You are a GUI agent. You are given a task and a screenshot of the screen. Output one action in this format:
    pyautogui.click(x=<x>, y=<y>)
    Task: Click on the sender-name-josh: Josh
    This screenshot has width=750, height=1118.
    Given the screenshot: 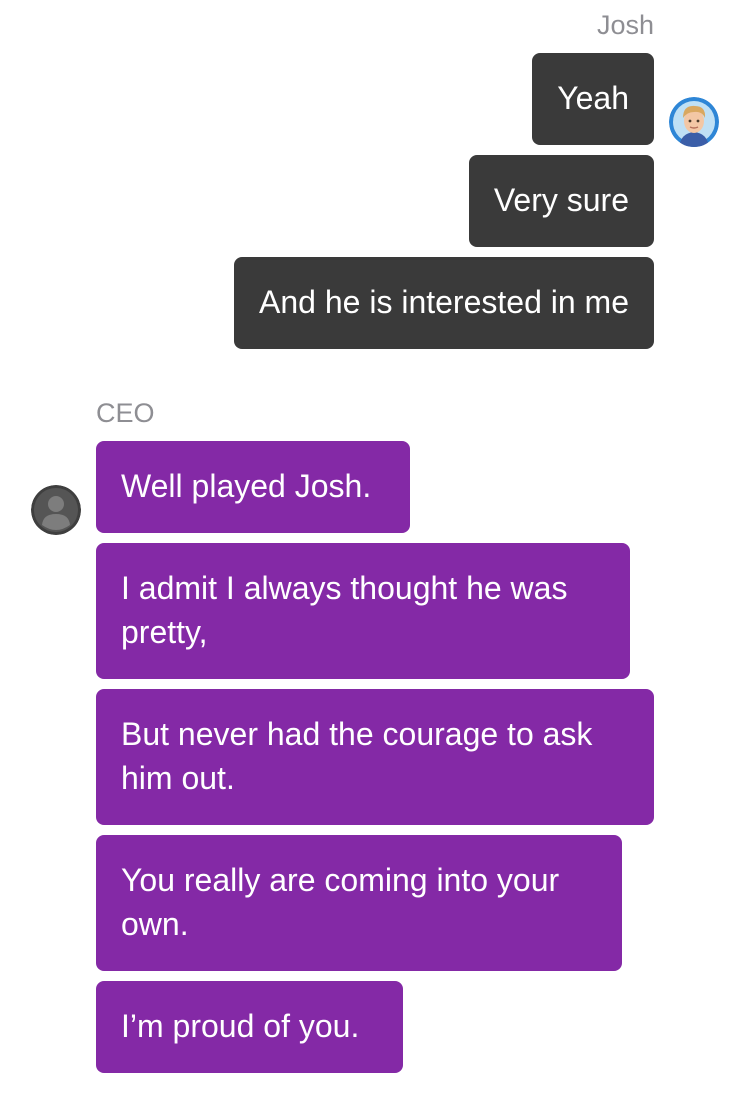 What is the action you would take?
    pyautogui.click(x=625, y=25)
    